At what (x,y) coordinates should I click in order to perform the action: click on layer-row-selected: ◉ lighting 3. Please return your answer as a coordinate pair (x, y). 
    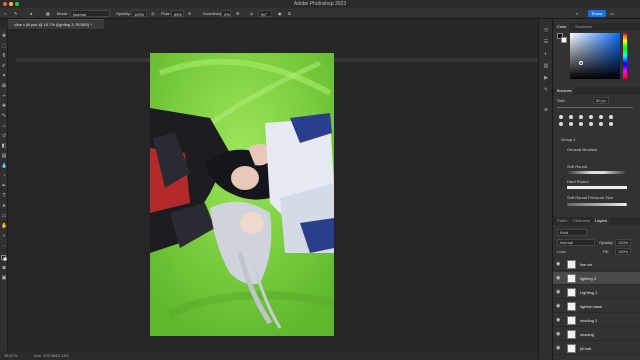
    Looking at the image, I should click on (596, 278).